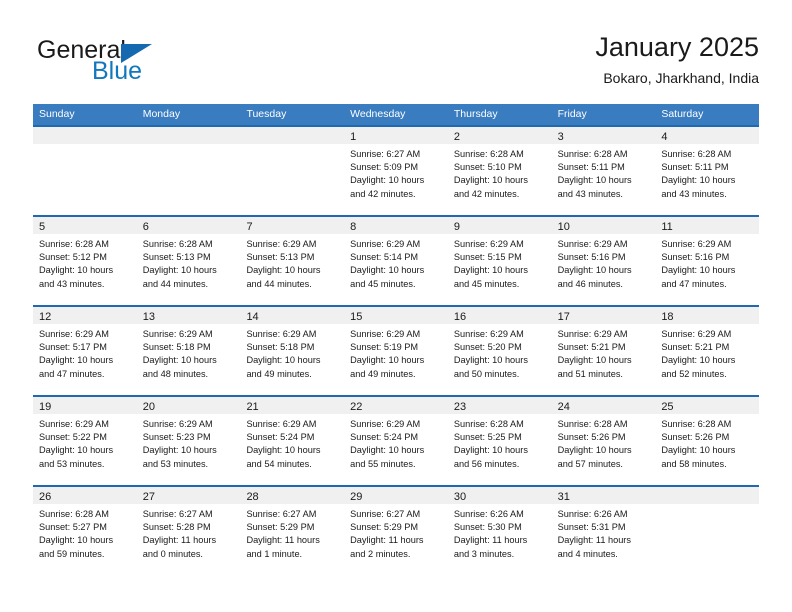 Image resolution: width=792 pixels, height=612 pixels. Describe the element at coordinates (499, 405) in the screenshot. I see `day-number-bar: 23` at that location.